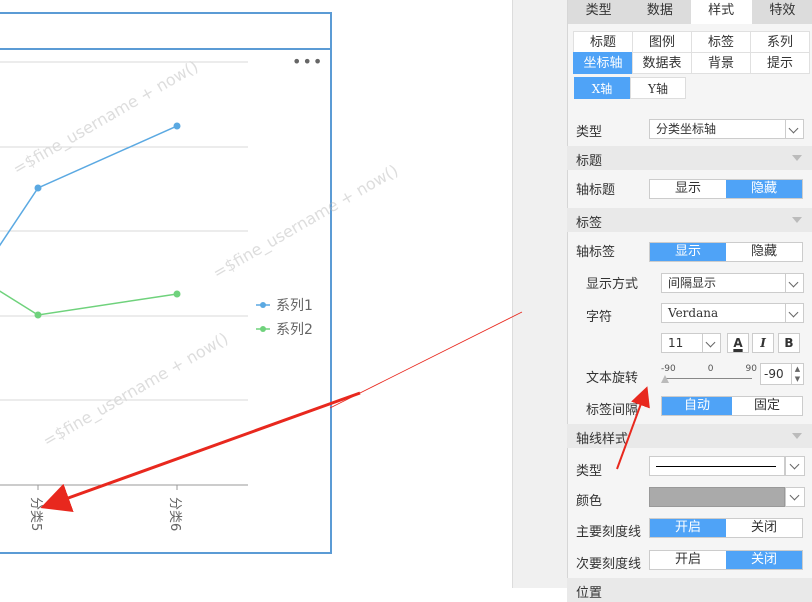 The width and height of the screenshot is (812, 602). Describe the element at coordinates (797, 369) in the screenshot. I see `spin-up-icon: ▲` at that location.